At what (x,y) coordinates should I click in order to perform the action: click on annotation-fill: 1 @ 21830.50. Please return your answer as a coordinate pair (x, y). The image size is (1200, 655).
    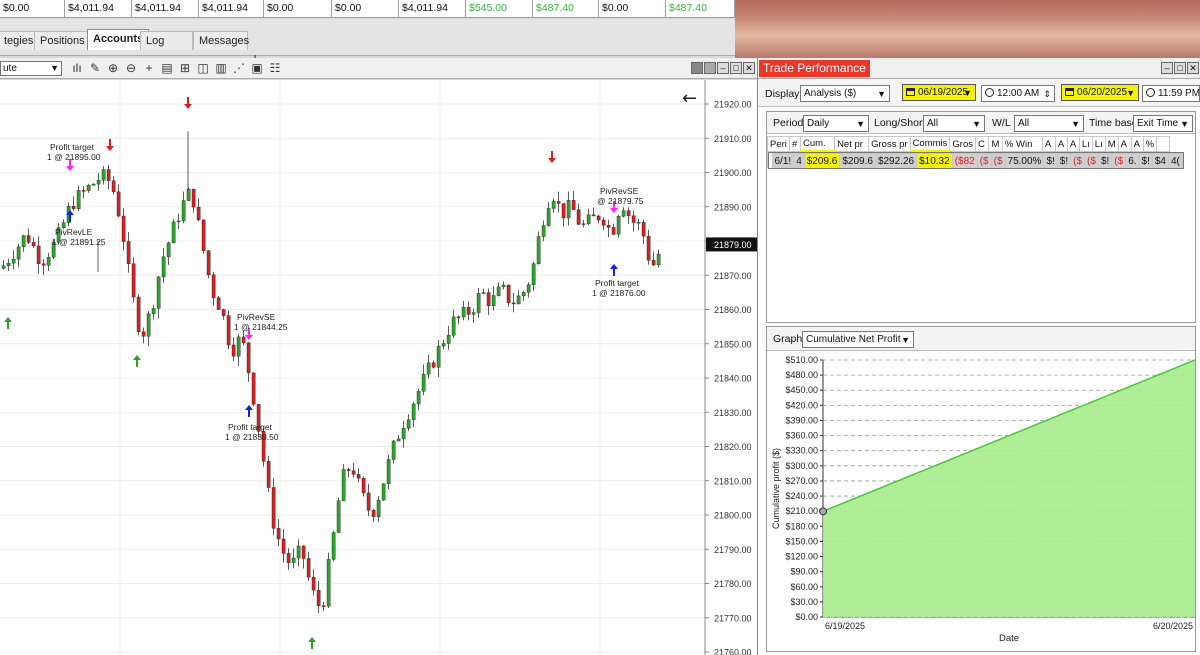
    Looking at the image, I should click on (252, 437).